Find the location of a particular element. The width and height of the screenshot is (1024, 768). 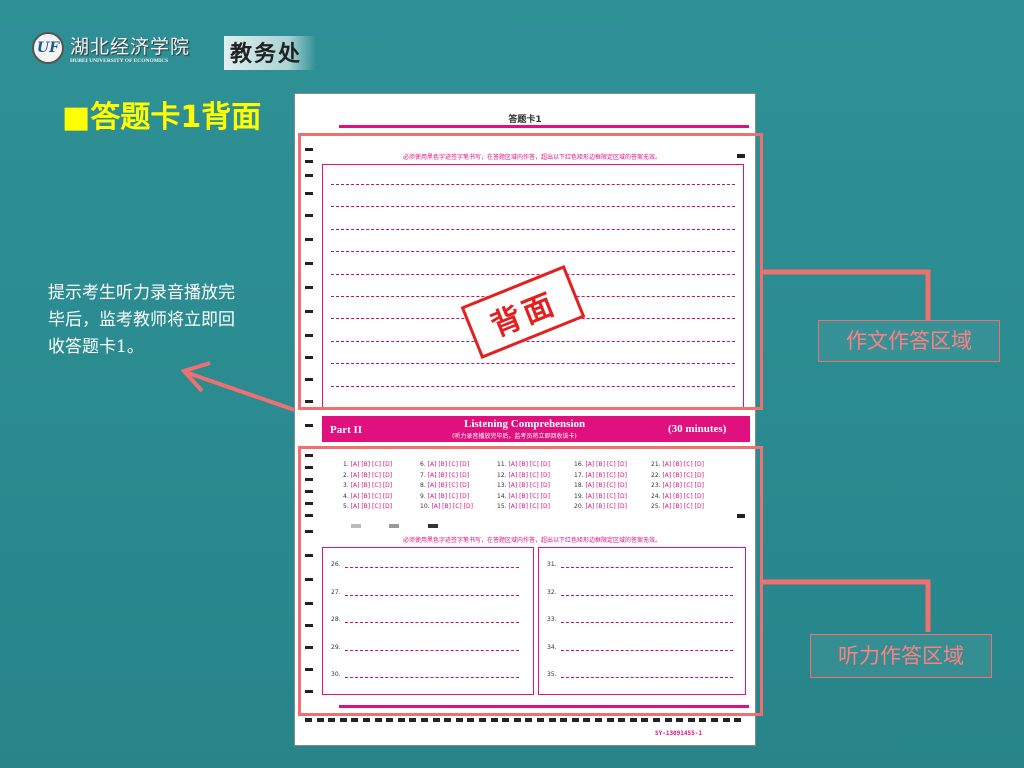

timing-mark is located at coordinates (309, 425).